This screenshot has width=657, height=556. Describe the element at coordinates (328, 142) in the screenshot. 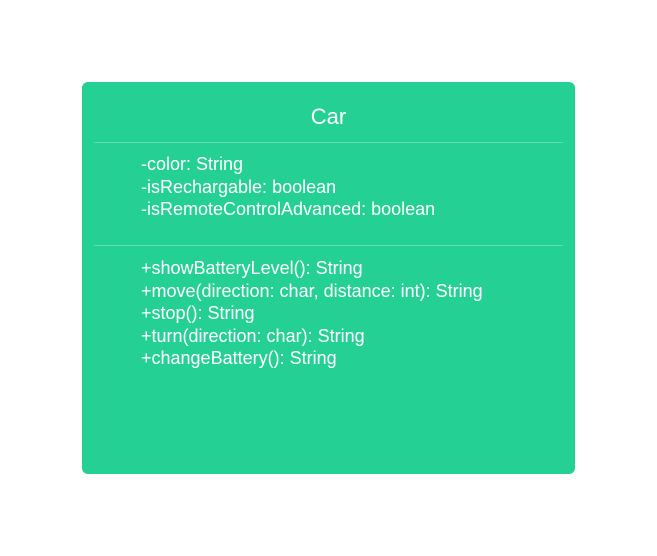

I see `attributes-divider` at that location.